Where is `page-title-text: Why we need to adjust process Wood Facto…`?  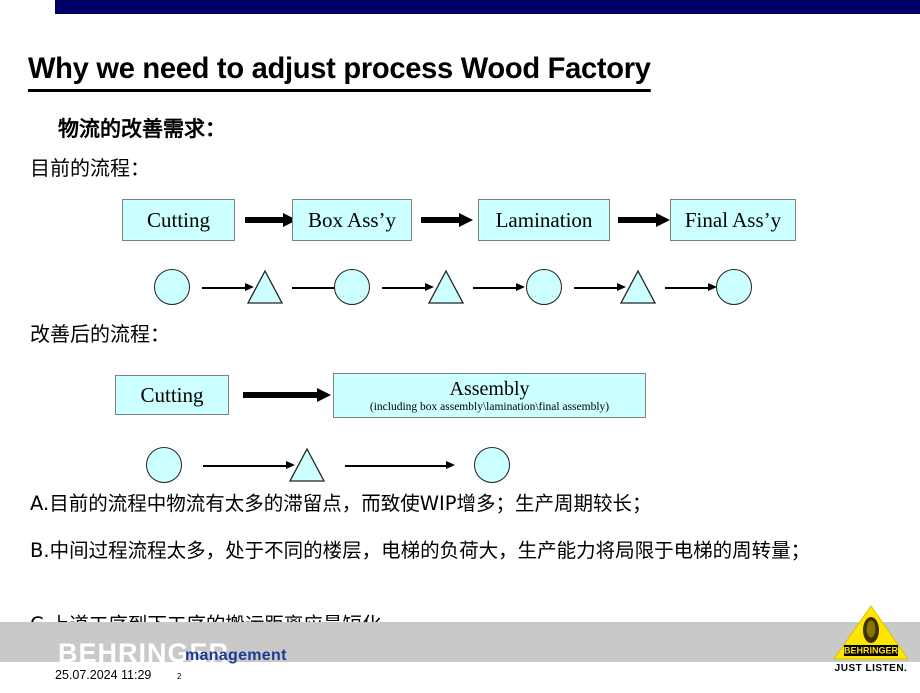
page-title-text: Why we need to adjust process Wood Facto… is located at coordinates (339, 72).